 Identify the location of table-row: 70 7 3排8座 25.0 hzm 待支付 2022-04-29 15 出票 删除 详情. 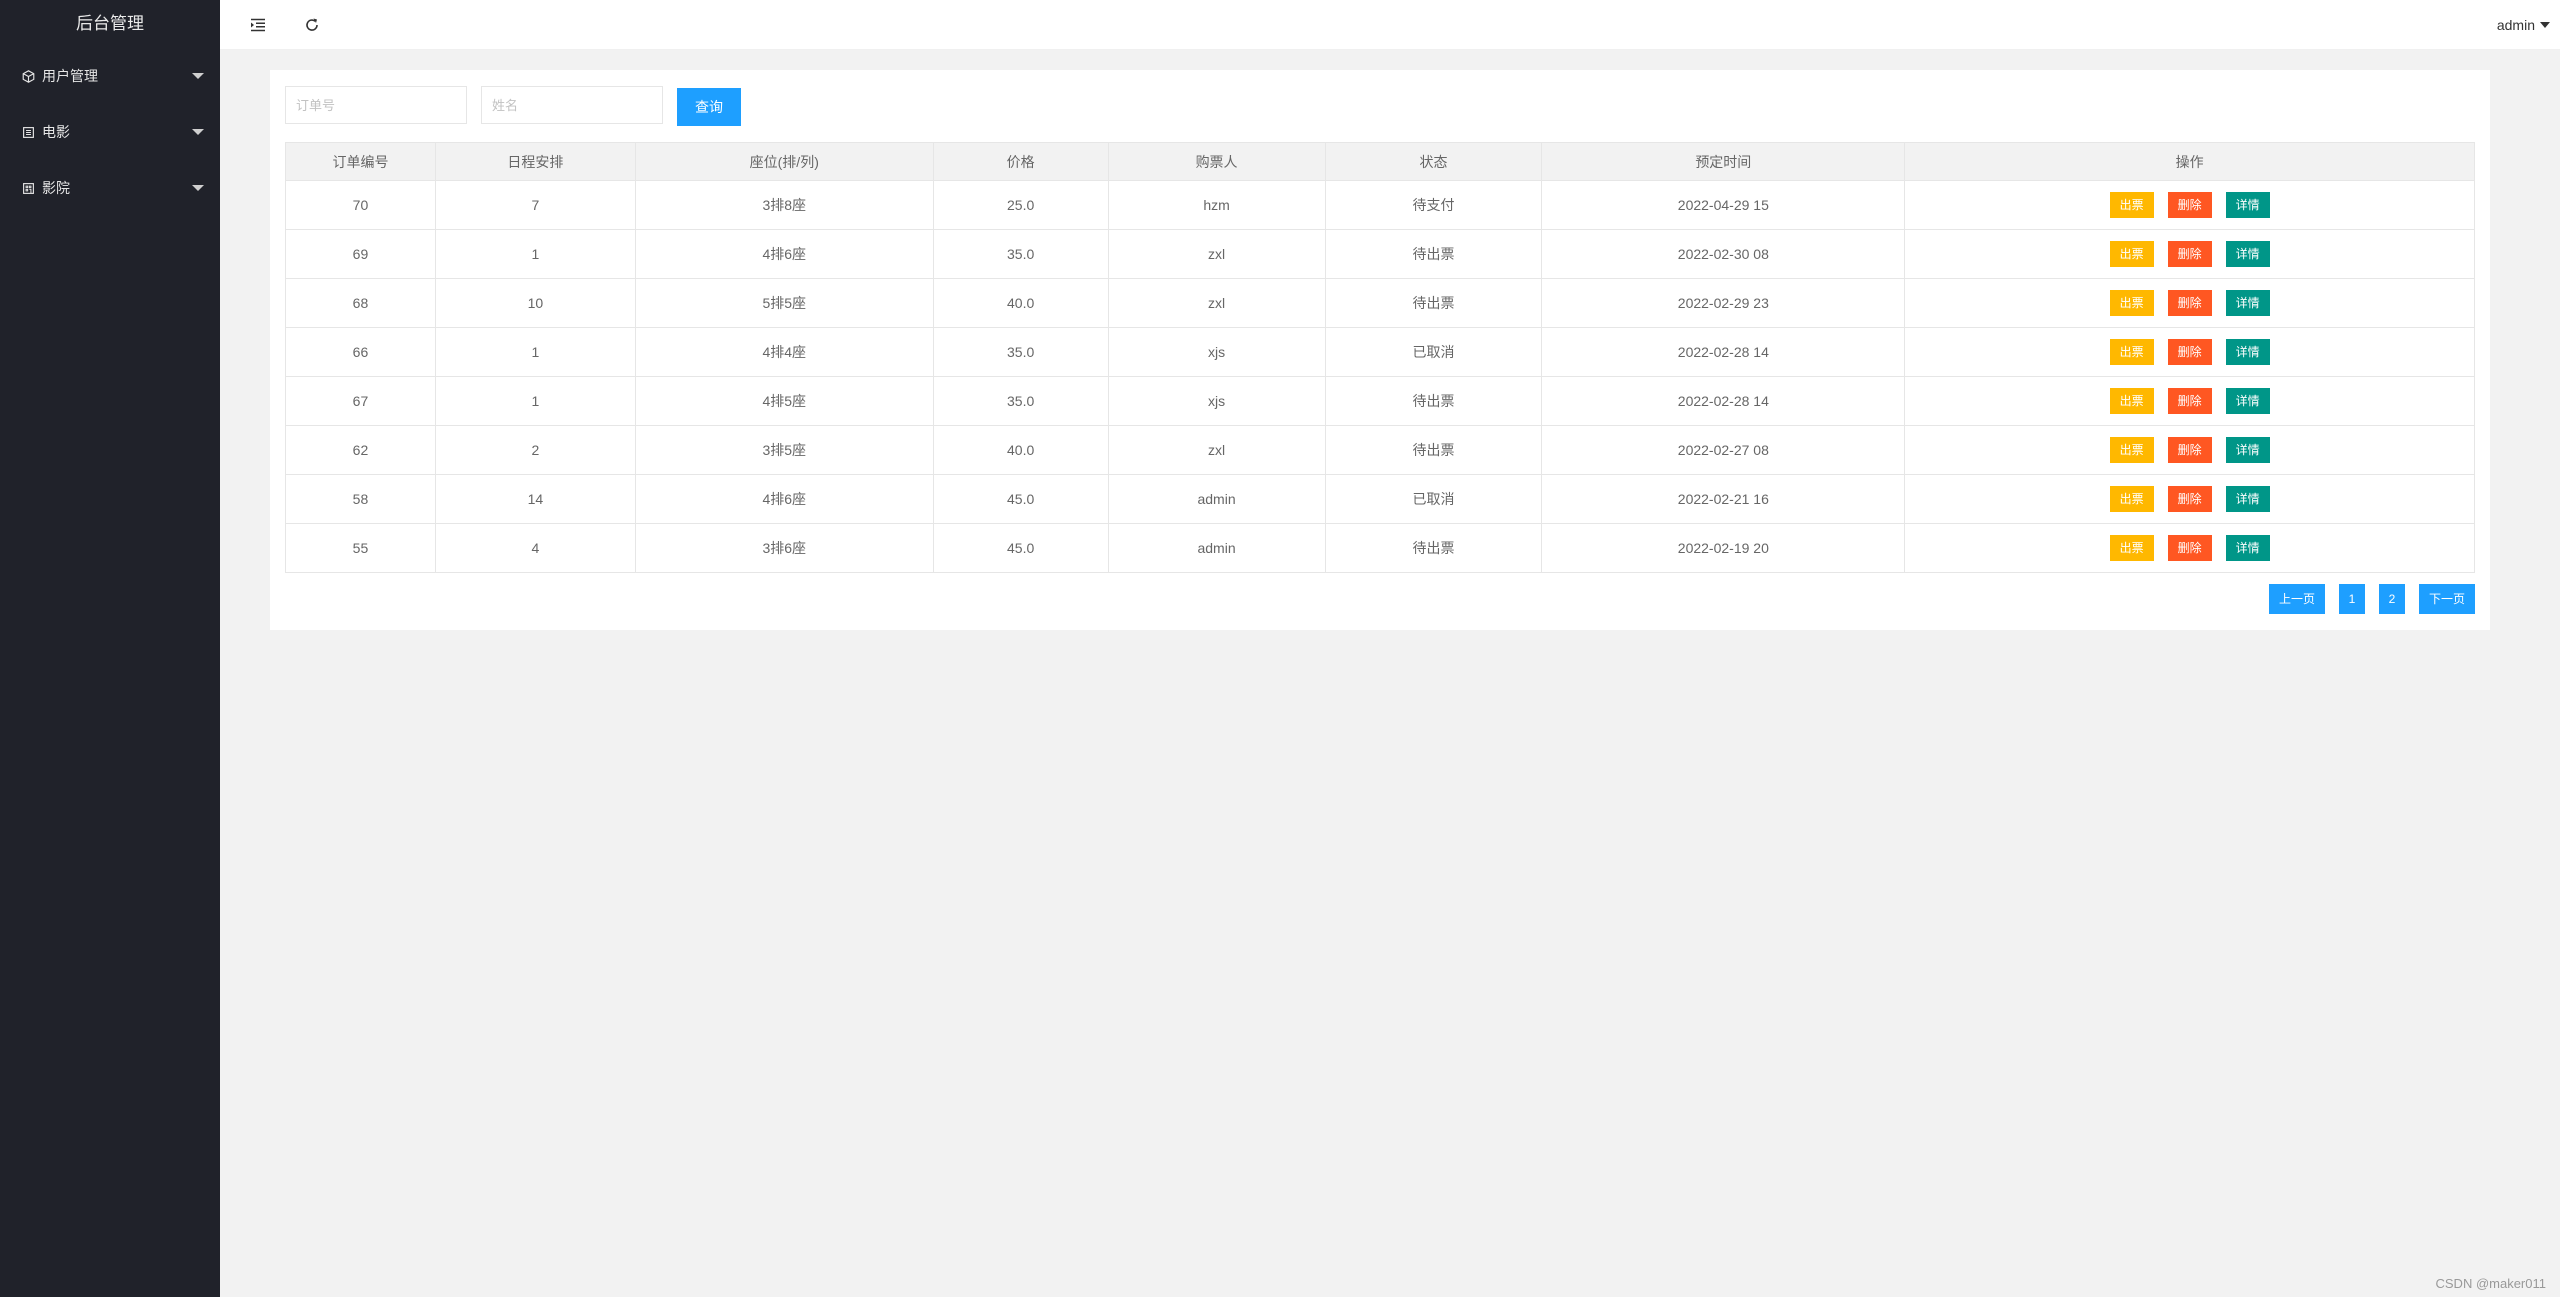
(1380, 205).